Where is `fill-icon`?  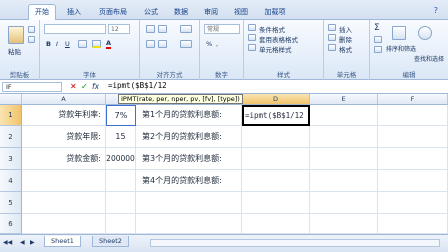
fill-icon is located at coordinates (378, 39).